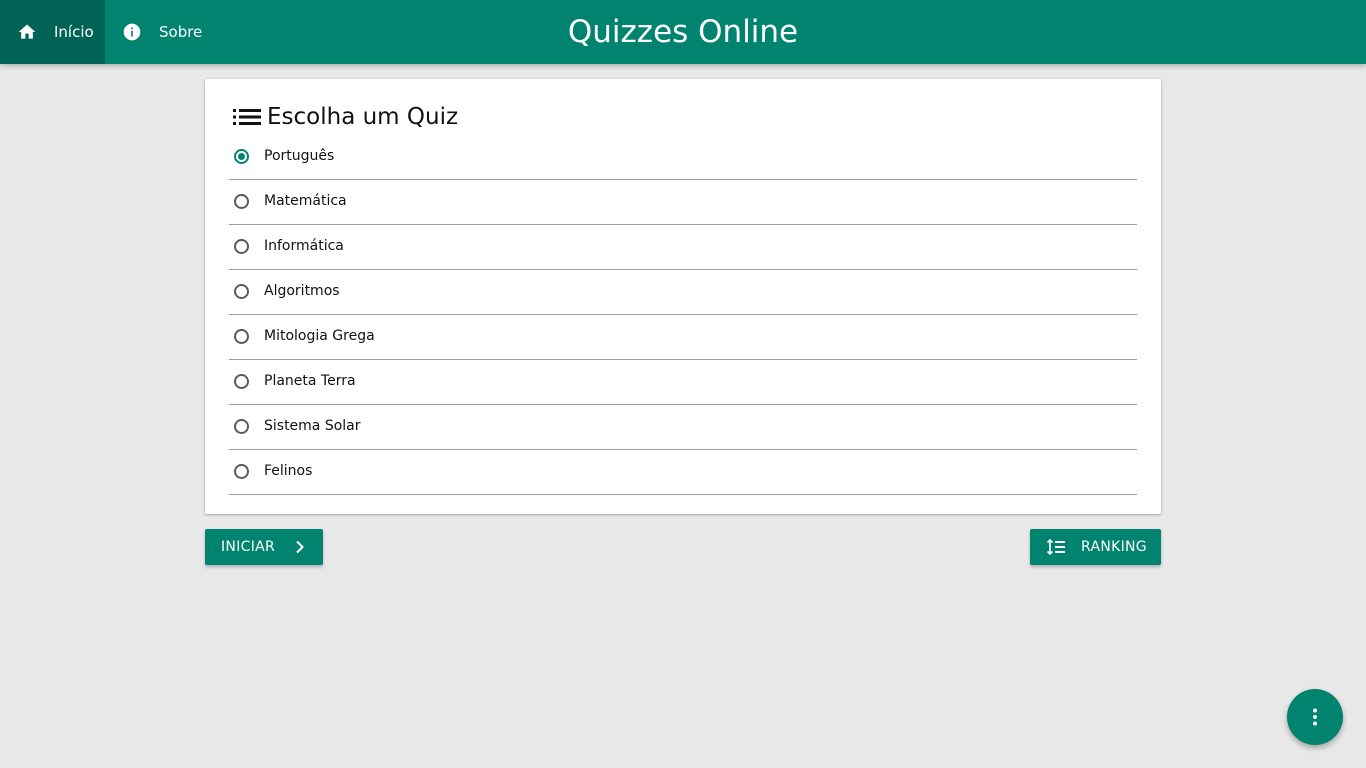  Describe the element at coordinates (74, 32) in the screenshot. I see `nav-home-label: Início` at that location.